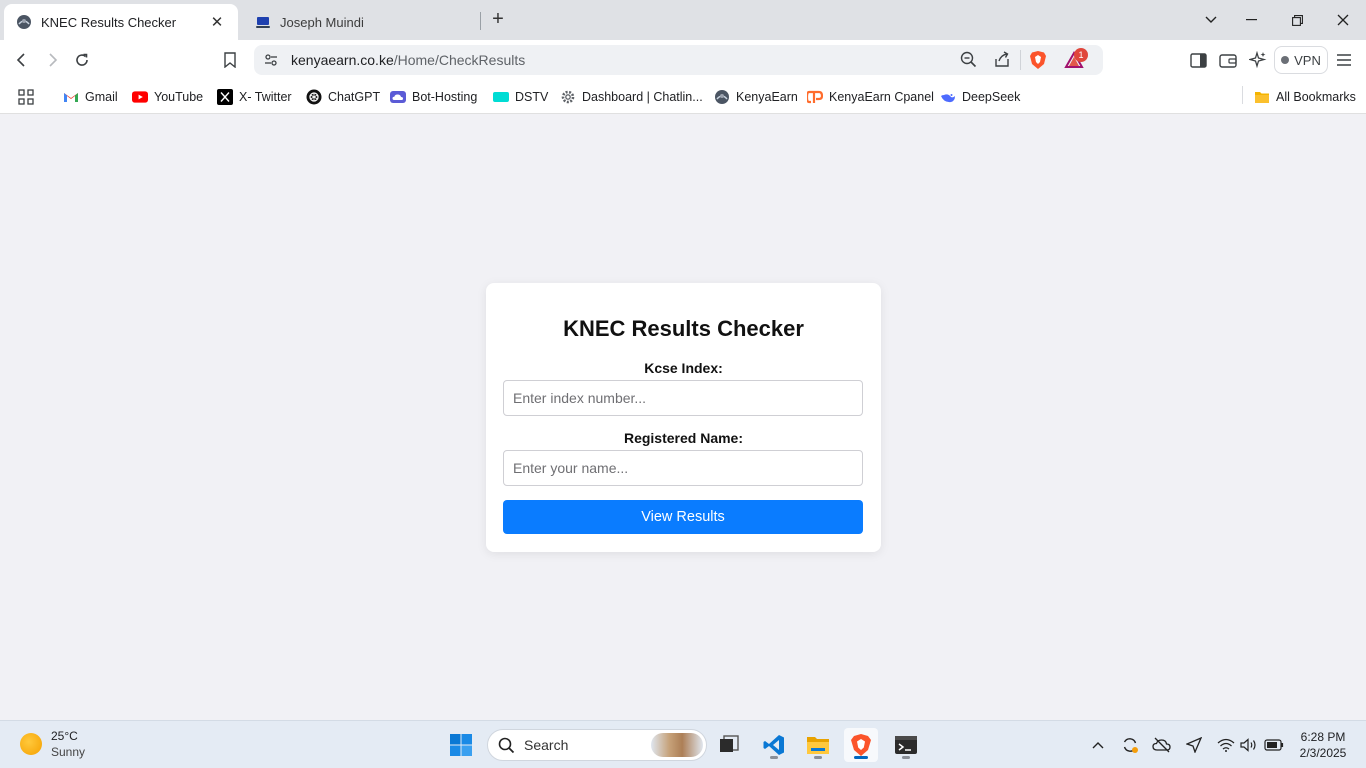 This screenshot has height=768, width=1366. Describe the element at coordinates (1323, 737) in the screenshot. I see `clock-time: 6:28 PM` at that location.